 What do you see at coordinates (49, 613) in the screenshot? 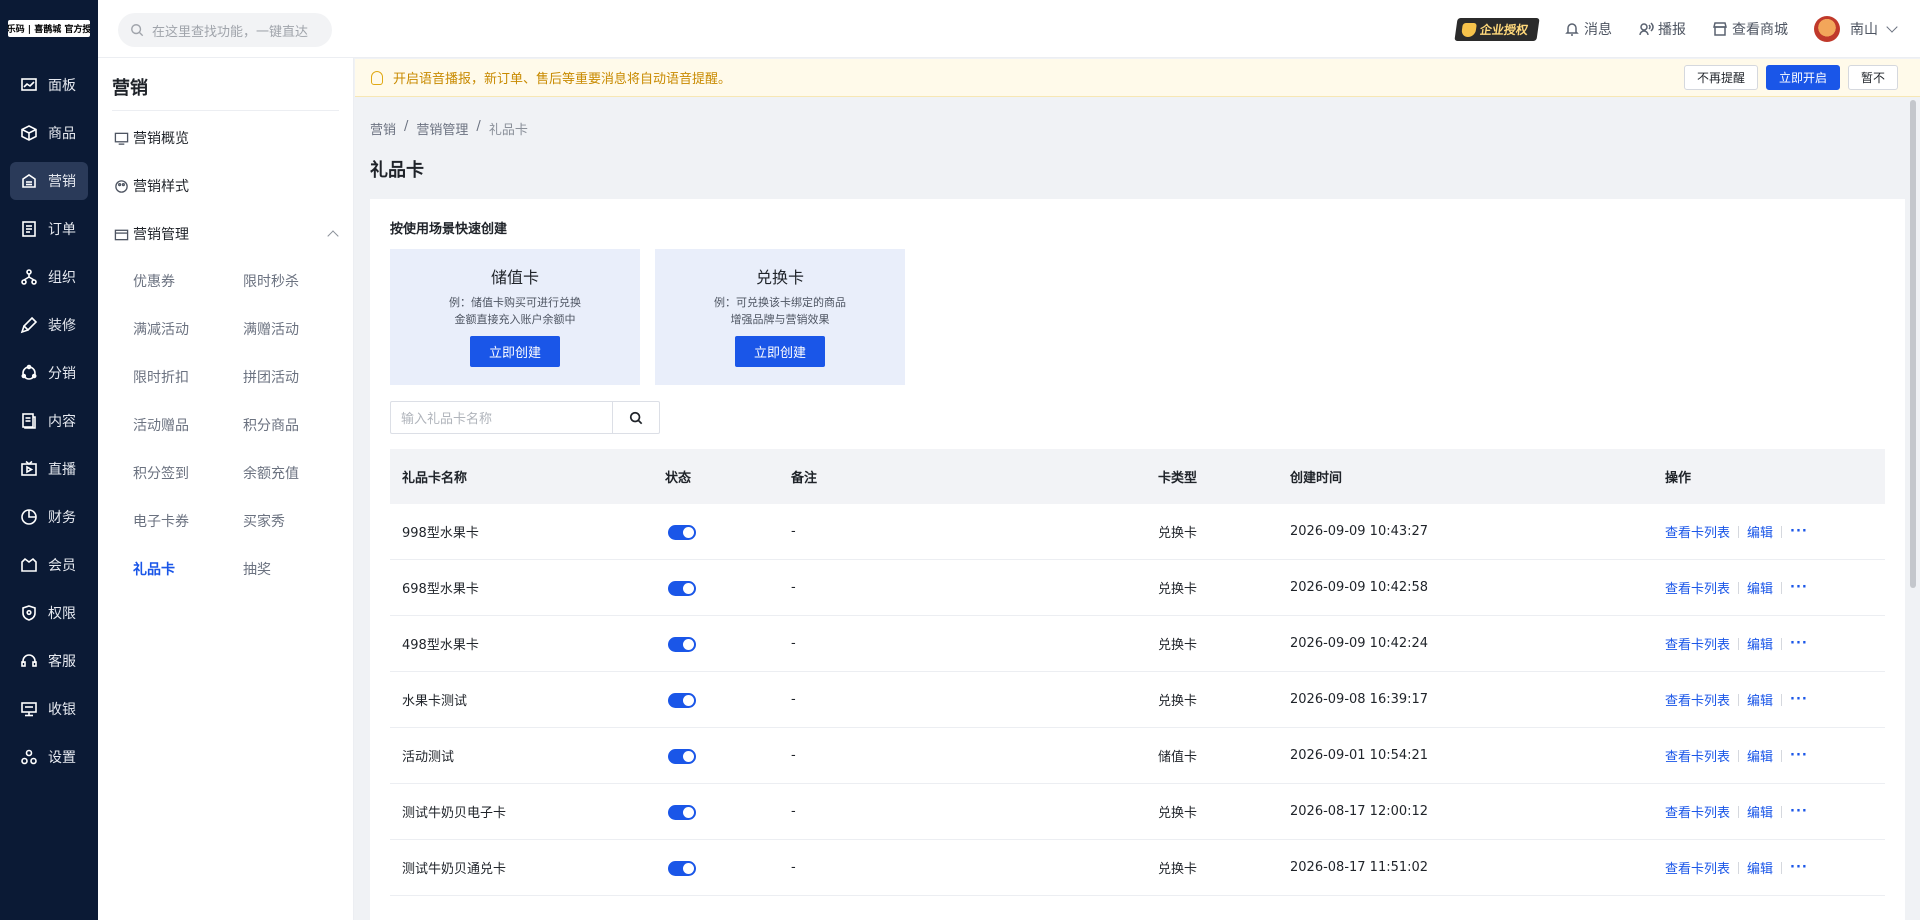
I see `nav-item-11: 权限` at bounding box center [49, 613].